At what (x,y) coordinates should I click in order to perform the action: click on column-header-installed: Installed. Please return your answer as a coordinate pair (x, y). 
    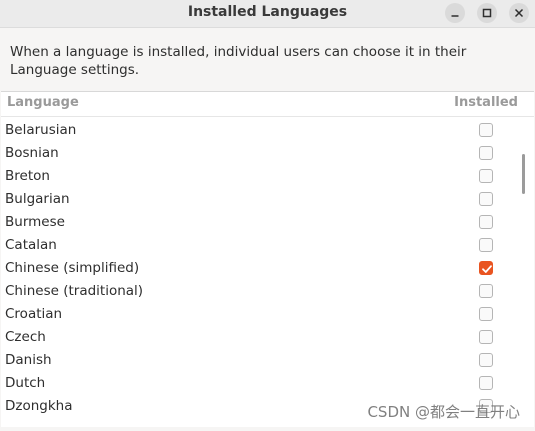
    Looking at the image, I should click on (486, 102).